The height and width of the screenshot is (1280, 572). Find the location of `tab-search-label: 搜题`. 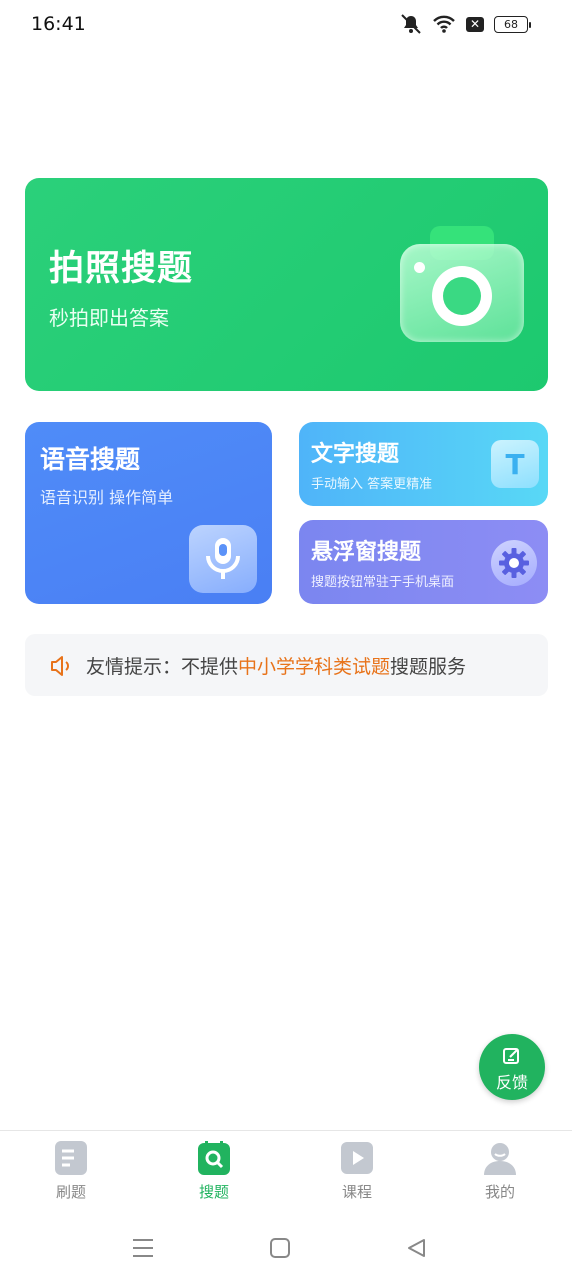

tab-search-label: 搜题 is located at coordinates (213, 1192).